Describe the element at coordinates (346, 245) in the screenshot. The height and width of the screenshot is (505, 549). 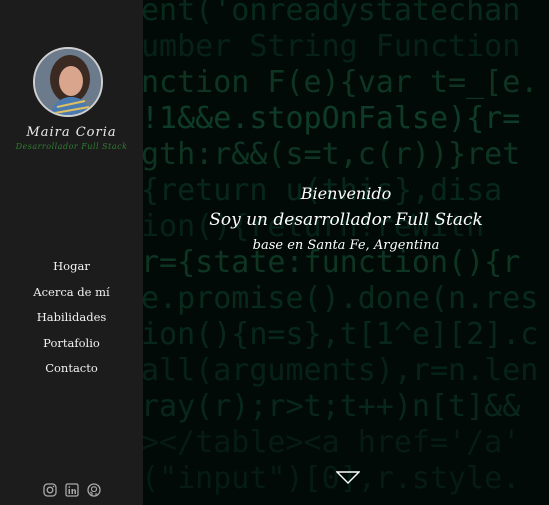
I see `hero-location: base en Santa Fe, Argentina` at that location.